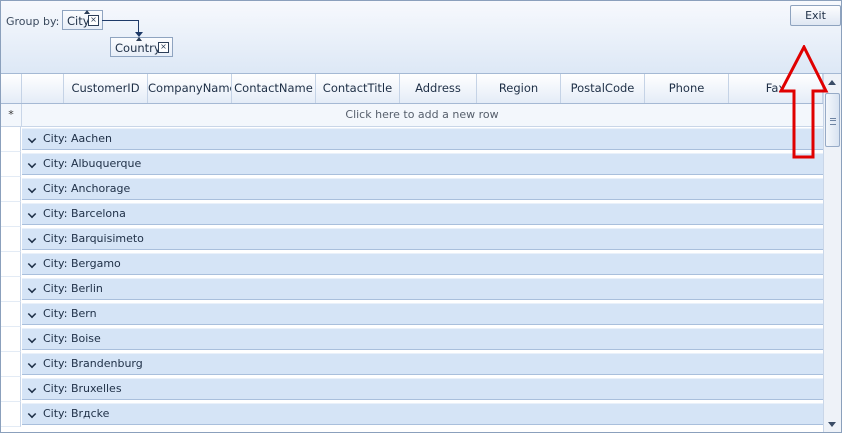  I want to click on group-row: City: Brandenburg, so click(412, 364).